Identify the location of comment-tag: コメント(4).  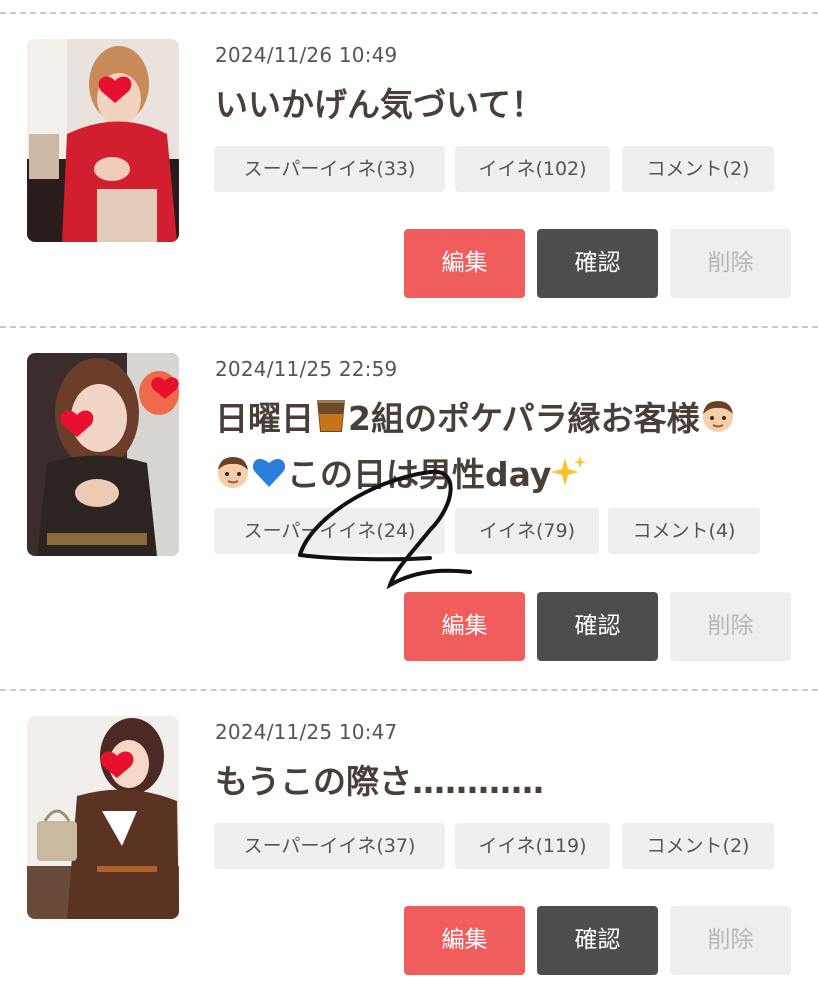
(684, 531).